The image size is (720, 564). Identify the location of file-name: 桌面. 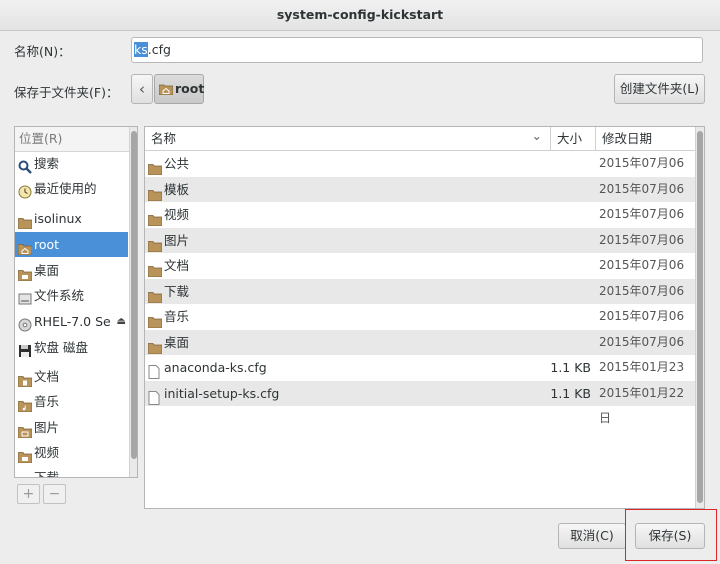
(177, 342).